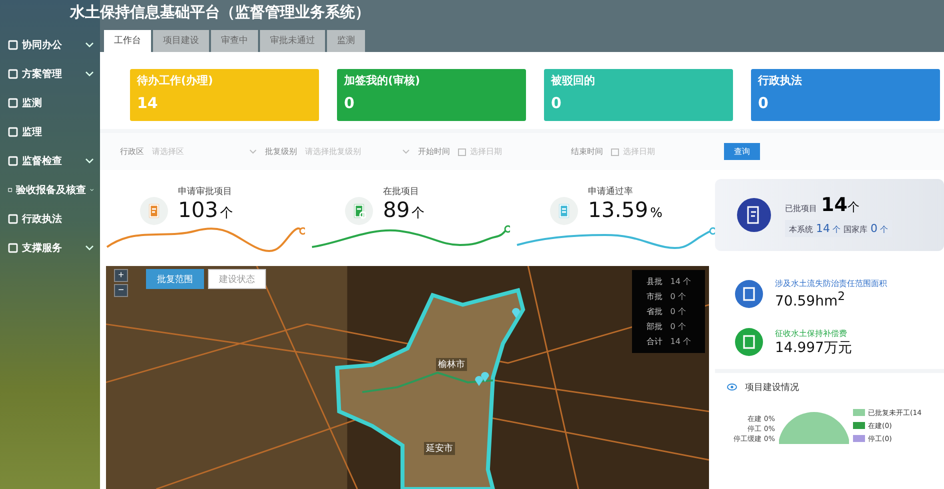 This screenshot has width=944, height=489. What do you see at coordinates (879, 228) in the screenshot?
I see `summary-value: 0 个` at bounding box center [879, 228].